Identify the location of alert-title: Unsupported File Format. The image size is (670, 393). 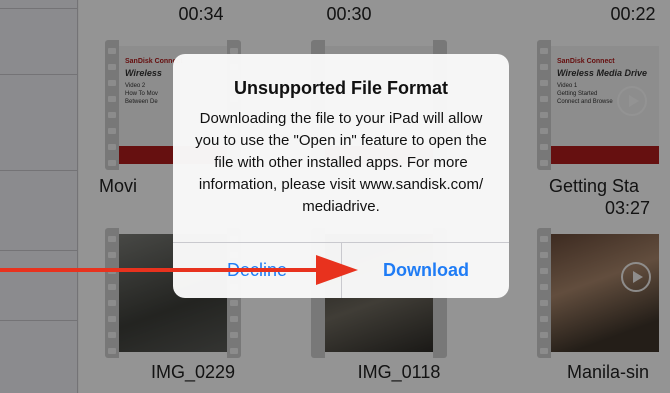
(340, 88).